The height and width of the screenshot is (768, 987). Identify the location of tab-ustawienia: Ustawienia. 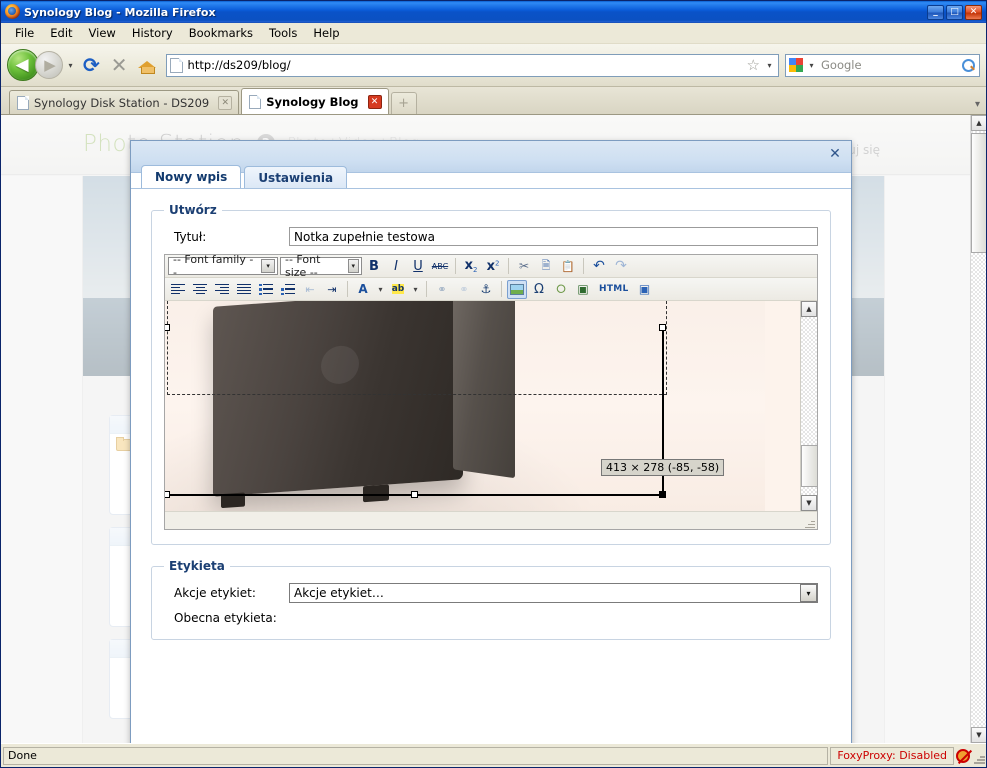
(296, 177).